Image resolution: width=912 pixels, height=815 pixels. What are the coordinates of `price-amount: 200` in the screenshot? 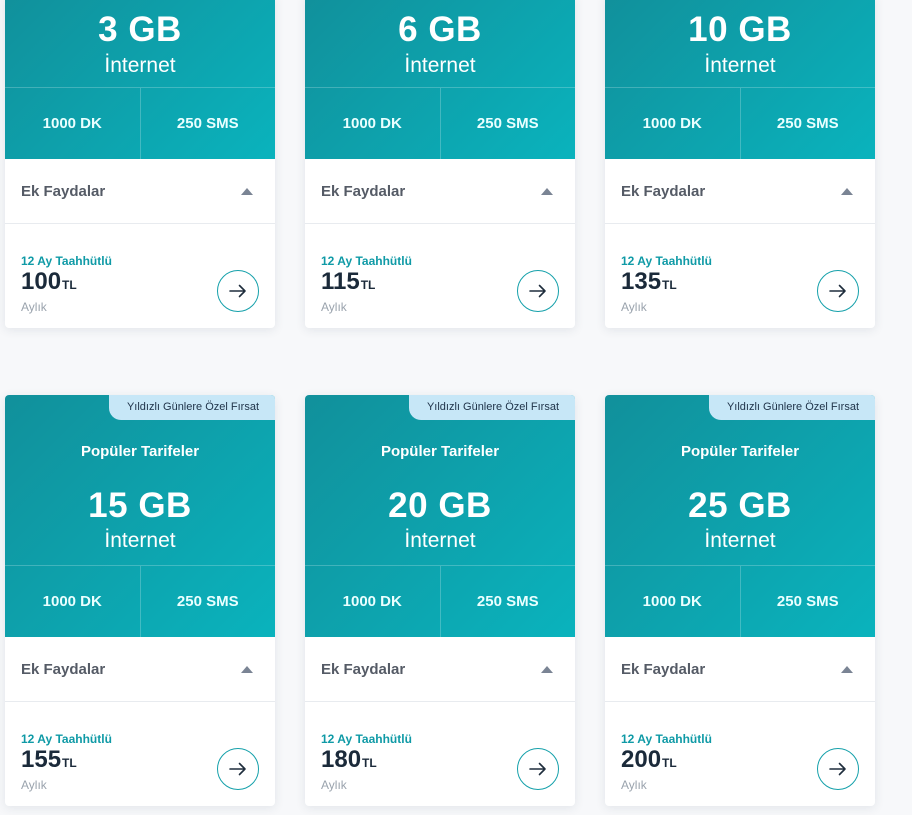 It's located at (641, 759).